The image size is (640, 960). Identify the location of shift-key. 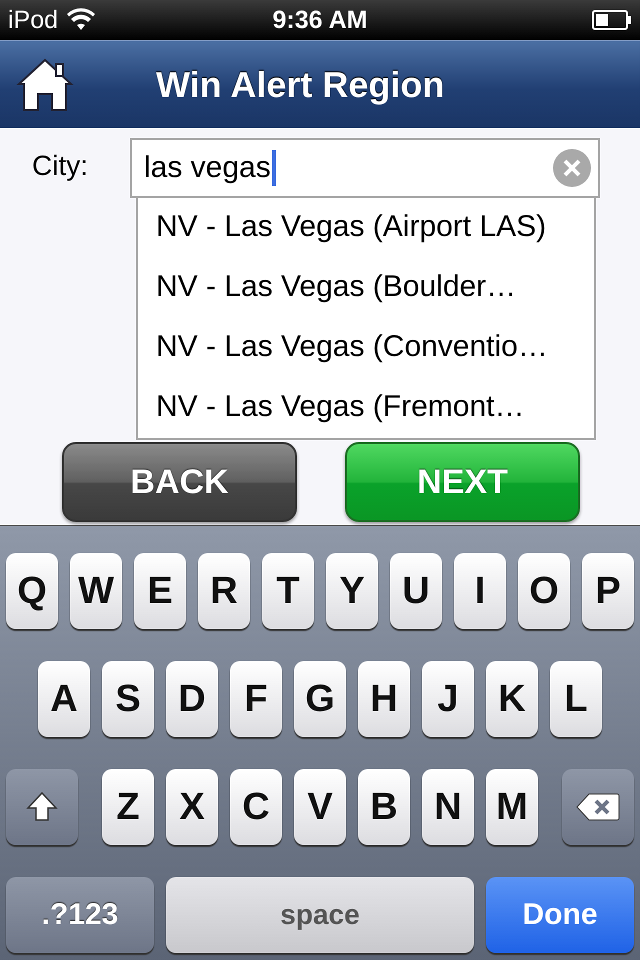
(42, 807).